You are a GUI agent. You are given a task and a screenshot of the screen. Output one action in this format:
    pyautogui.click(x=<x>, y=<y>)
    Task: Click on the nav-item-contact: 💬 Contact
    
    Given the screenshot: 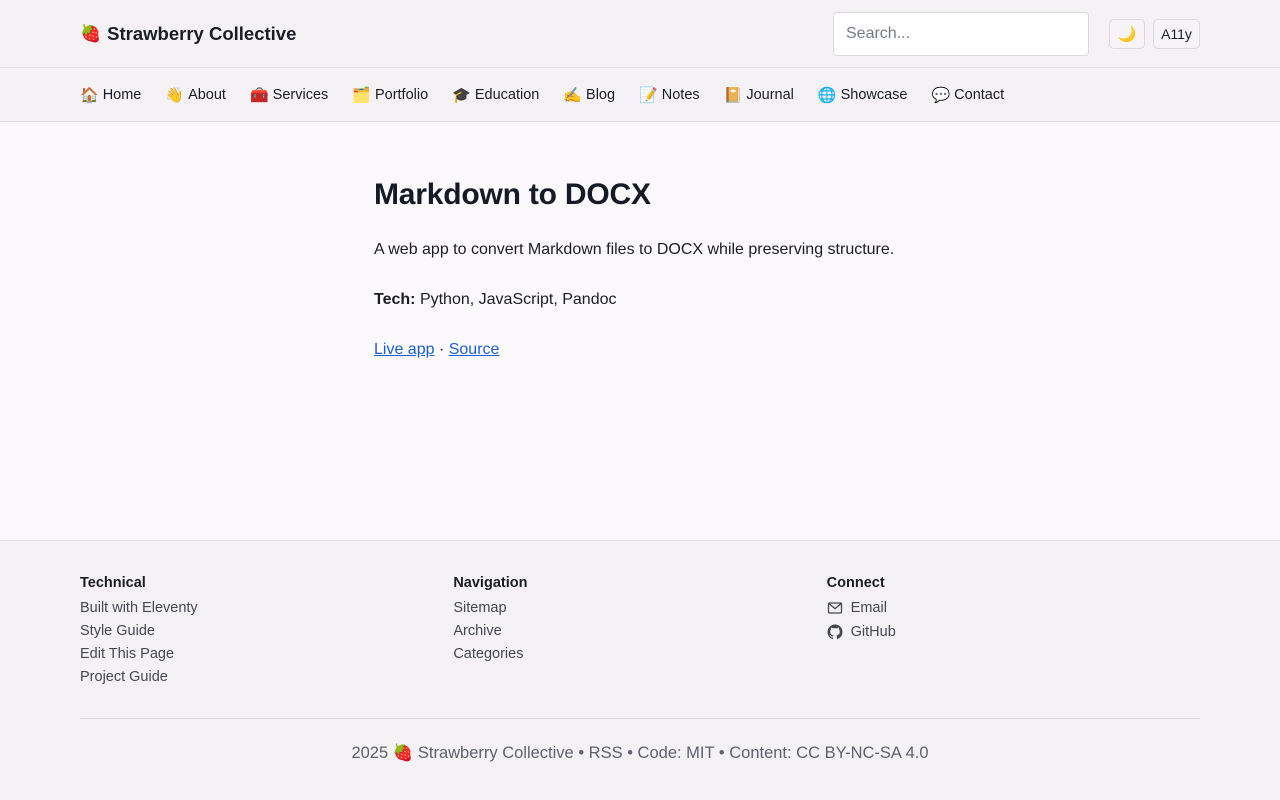 What is the action you would take?
    pyautogui.click(x=967, y=95)
    